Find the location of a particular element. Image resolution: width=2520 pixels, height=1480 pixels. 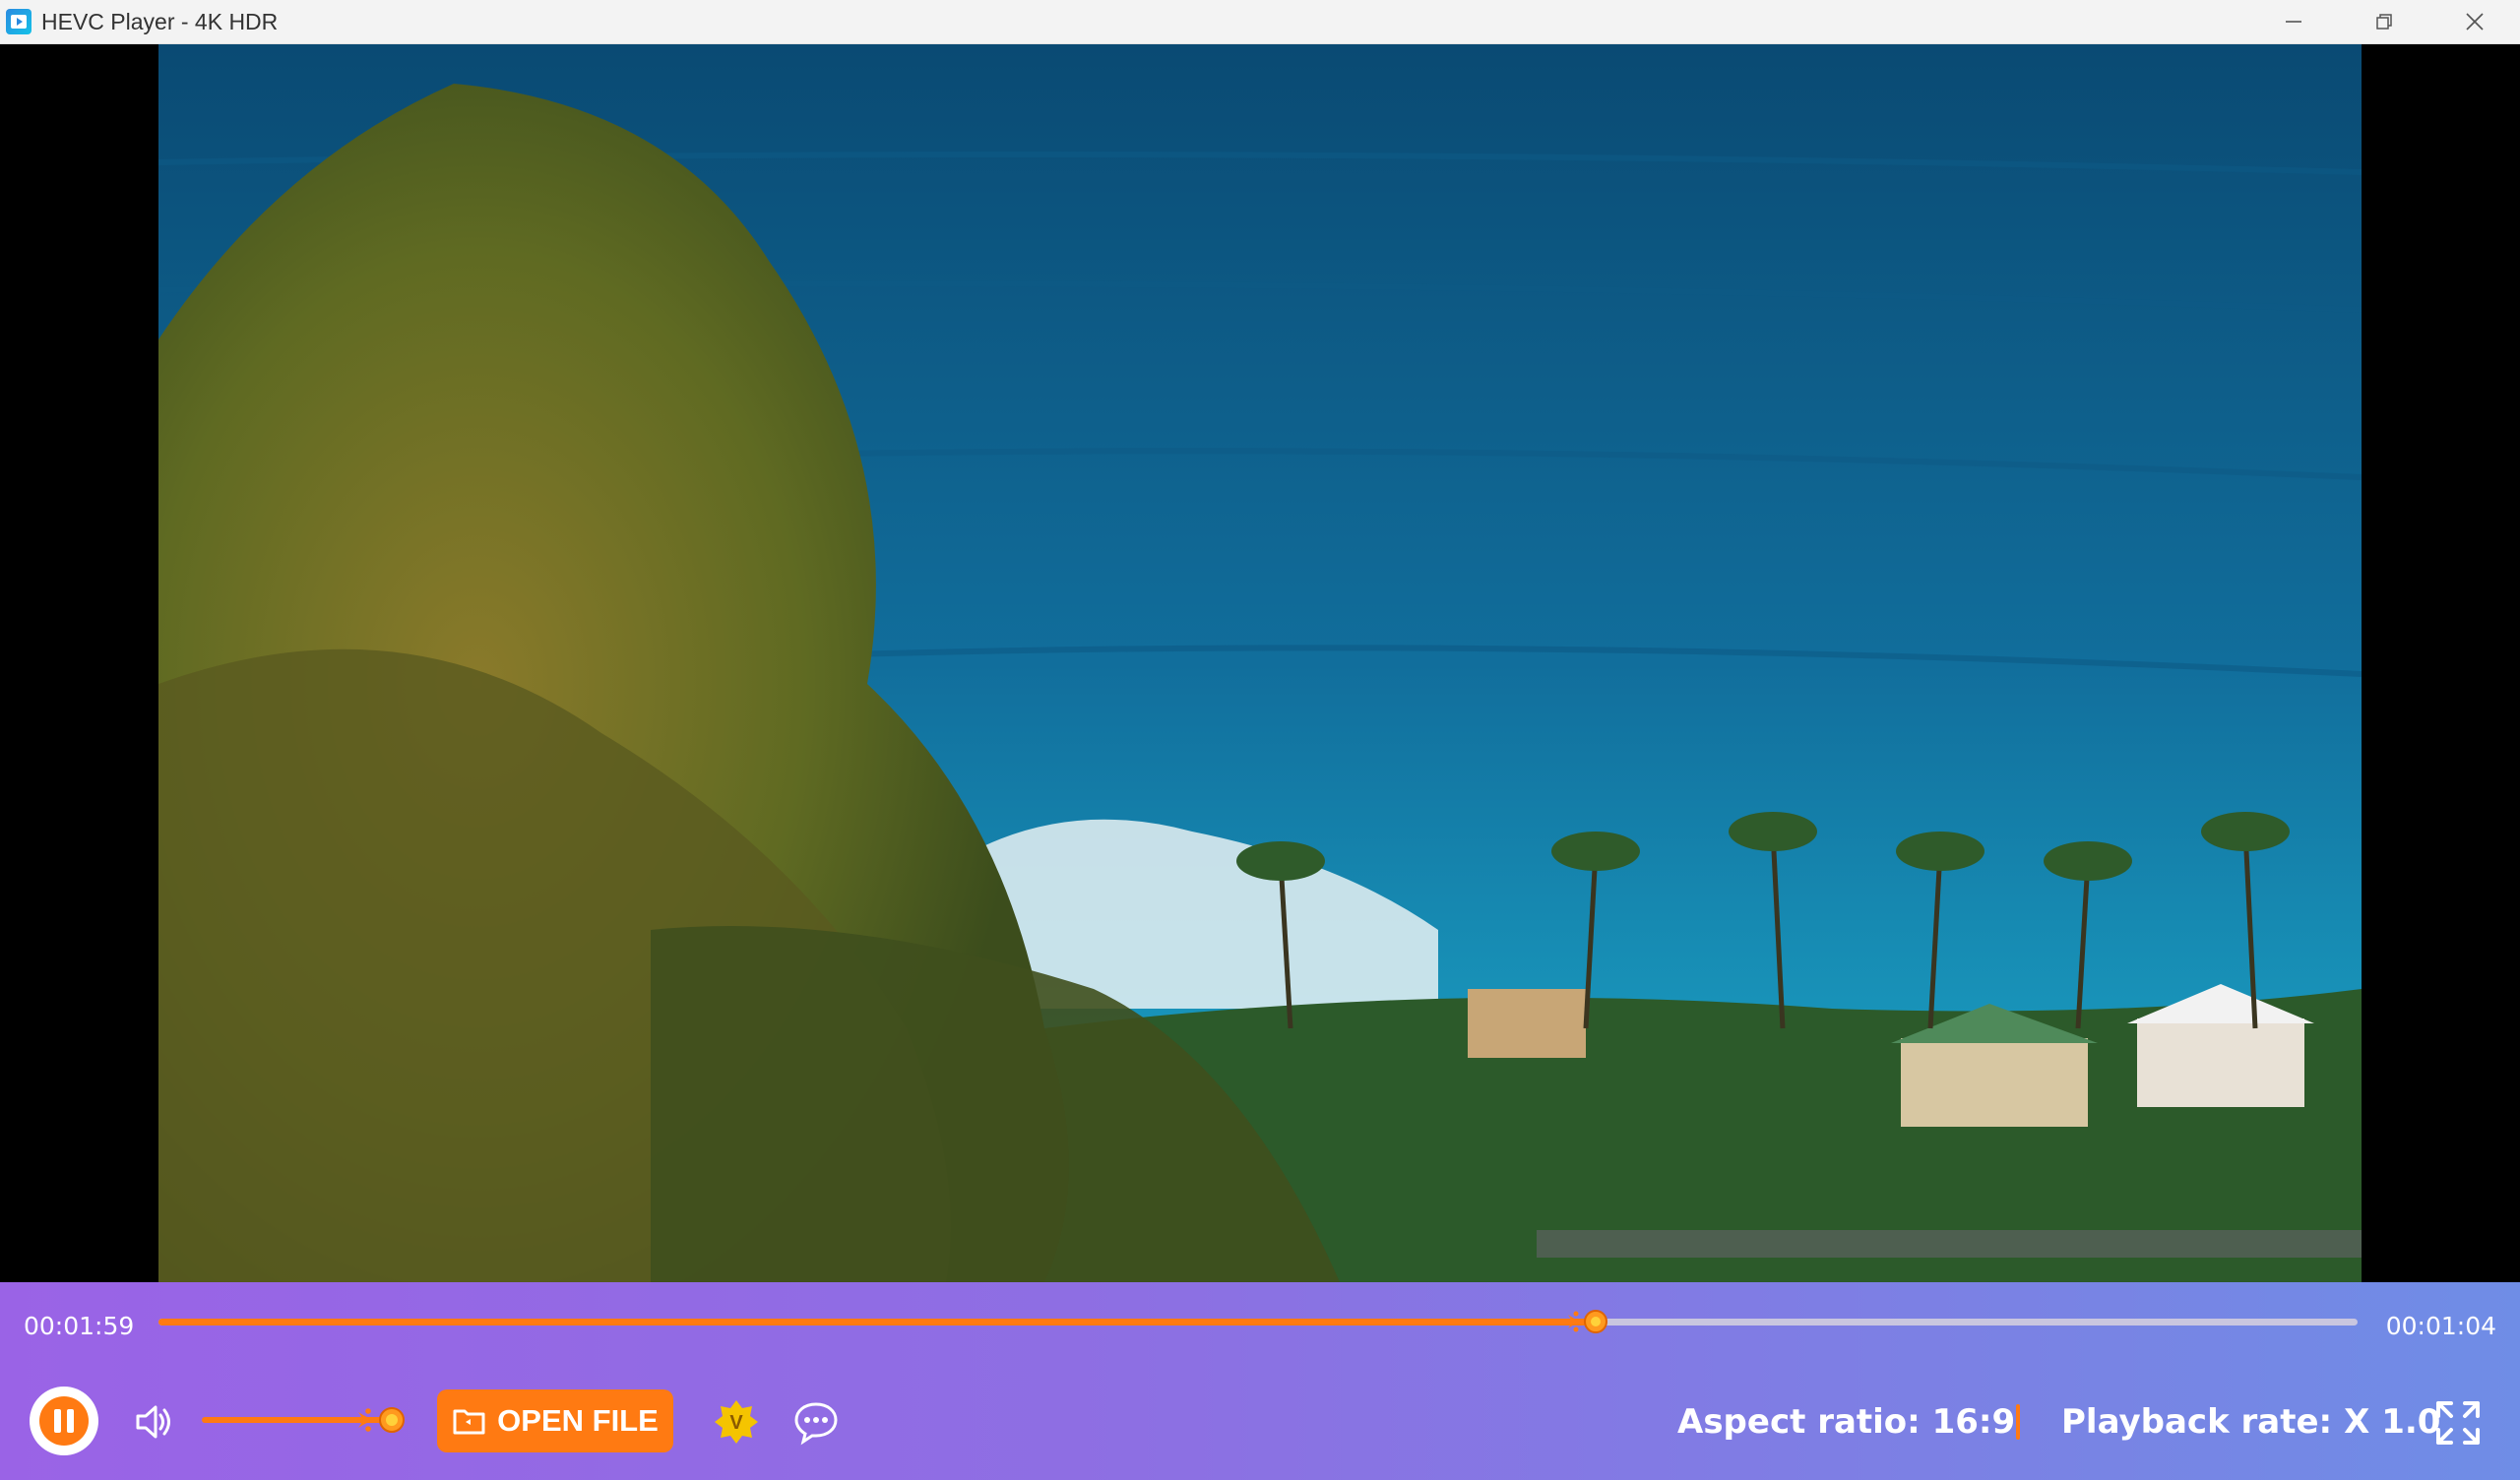

control-divider is located at coordinates (2018, 1422).